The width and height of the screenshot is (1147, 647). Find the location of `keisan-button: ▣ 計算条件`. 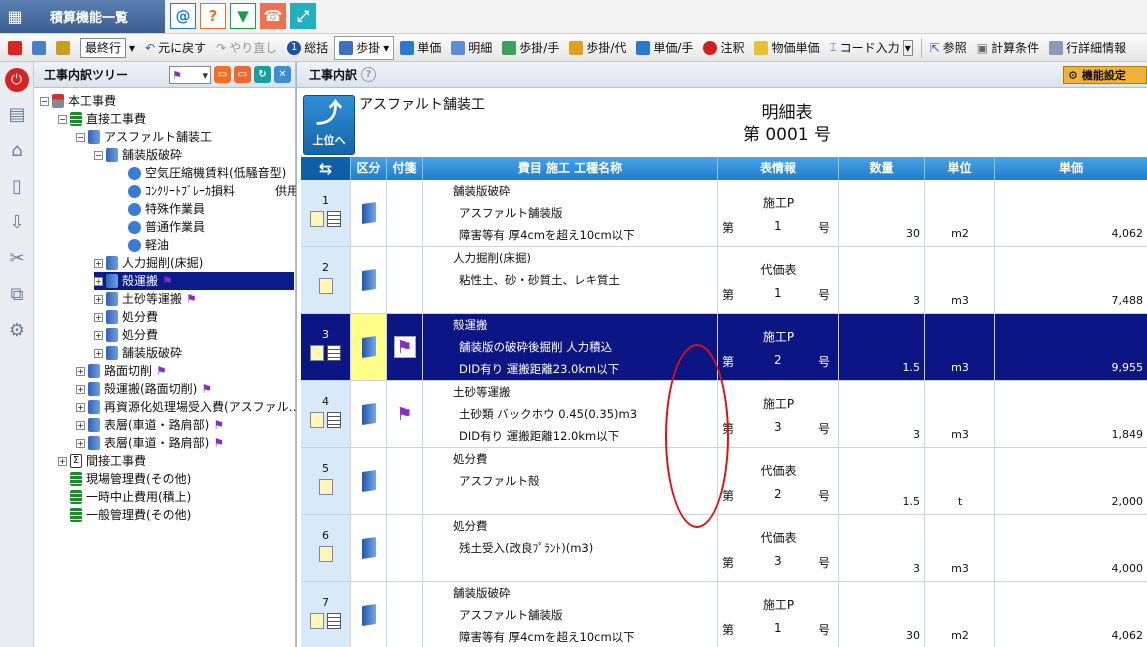

keisan-button: ▣ 計算条件 is located at coordinates (1008, 48).